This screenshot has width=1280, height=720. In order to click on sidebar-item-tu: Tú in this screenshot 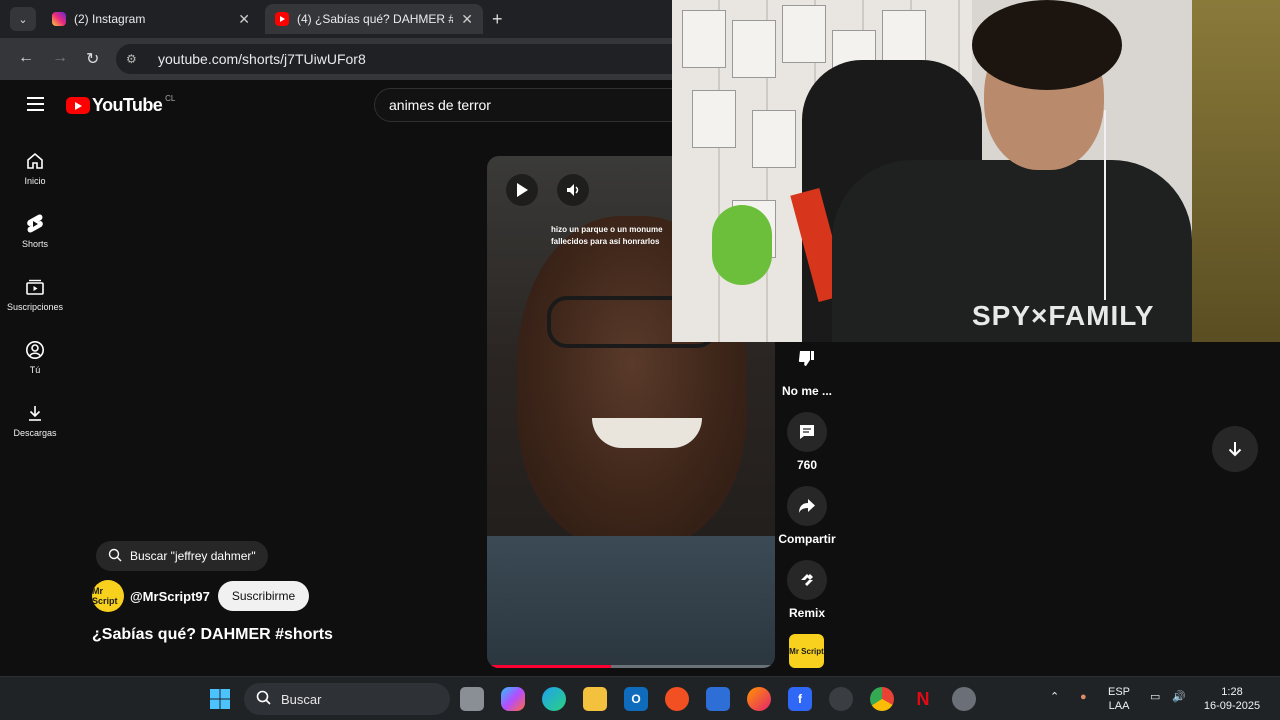, I will do `click(35, 356)`.